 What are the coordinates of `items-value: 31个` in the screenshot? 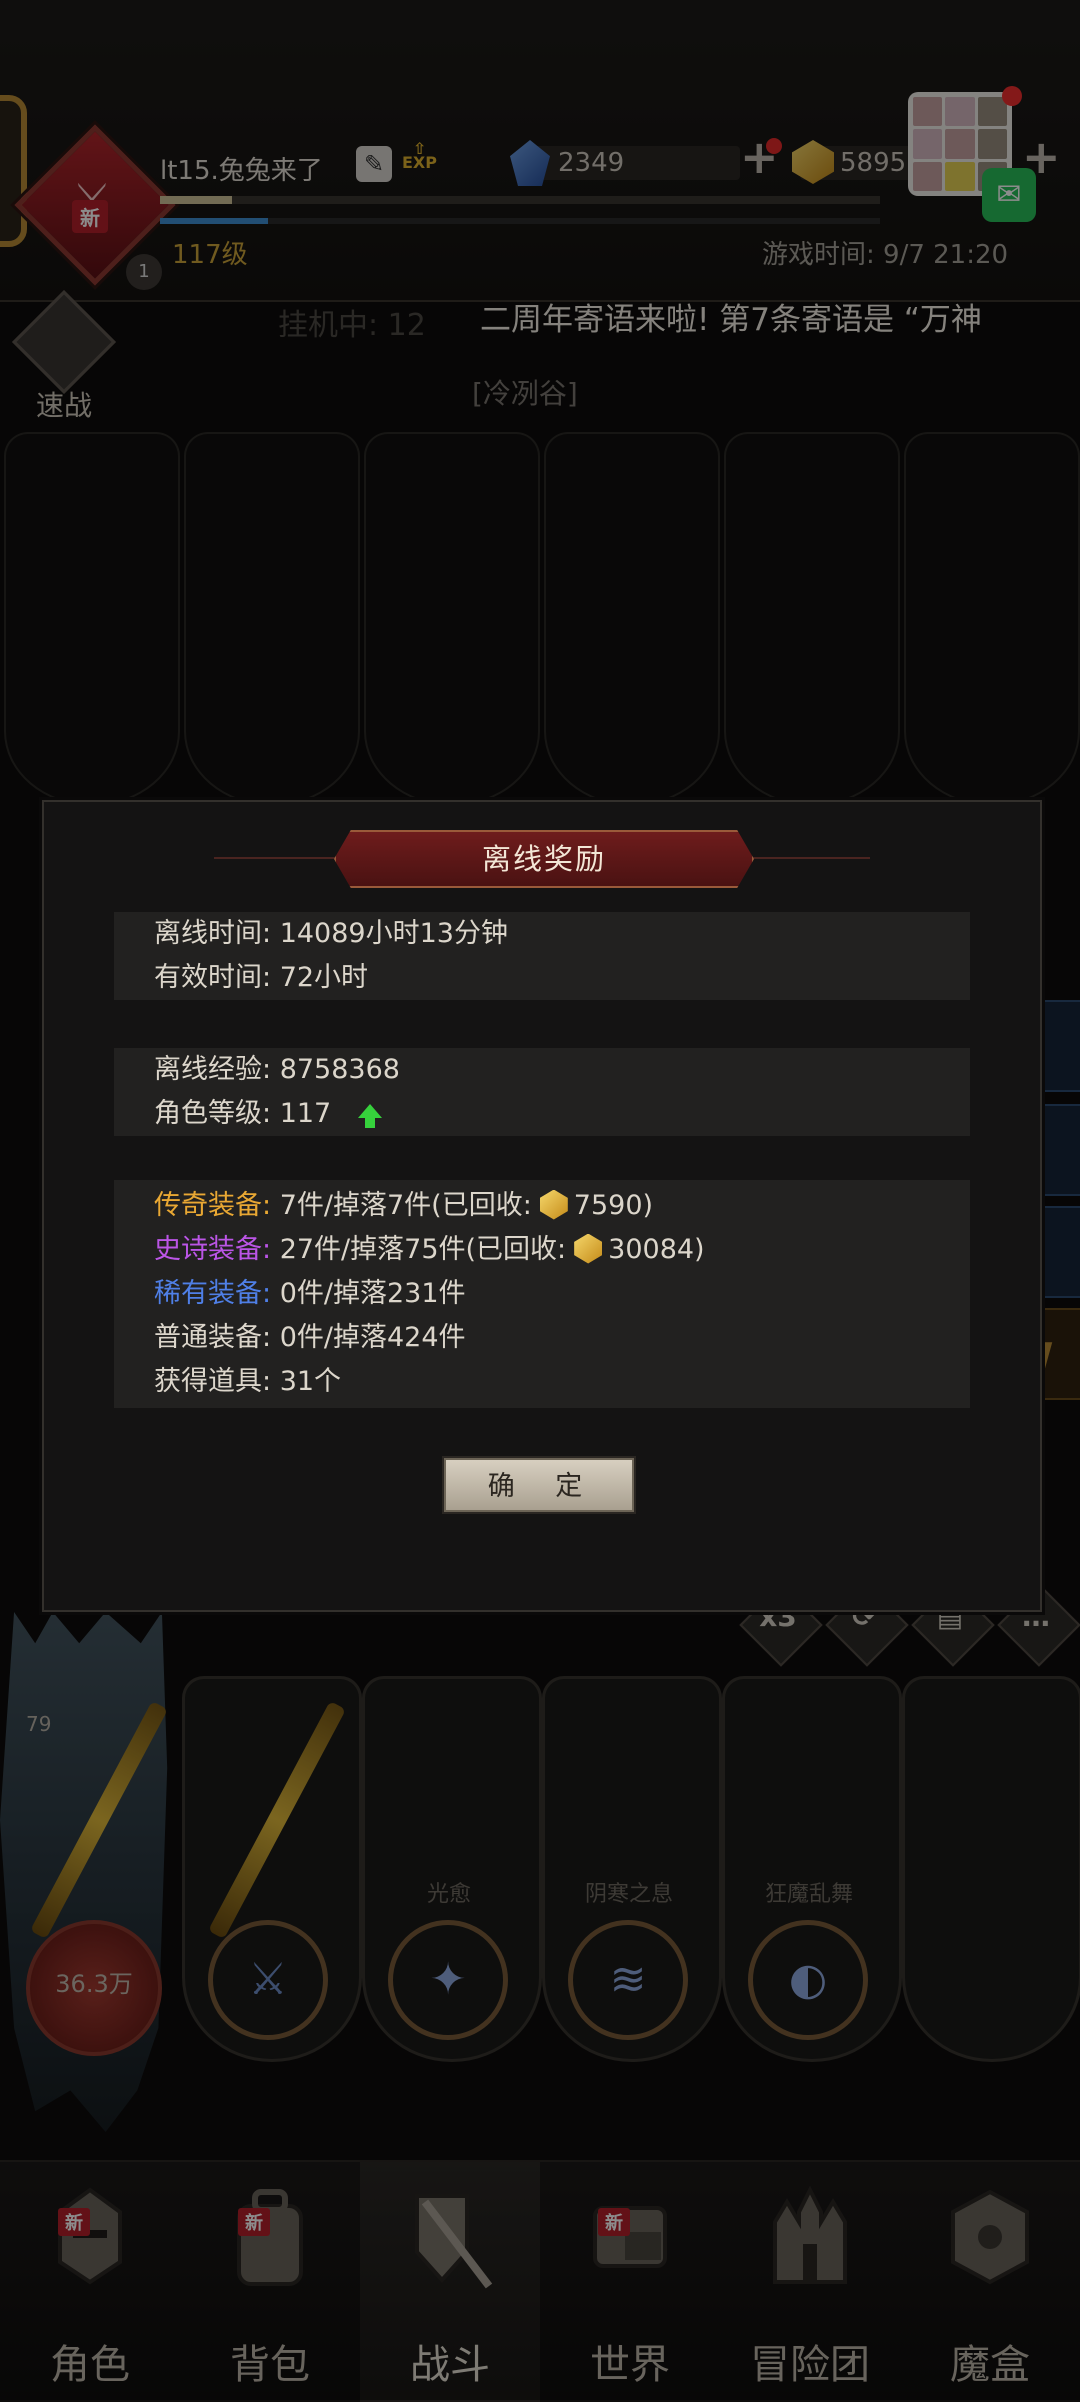 It's located at (310, 1381).